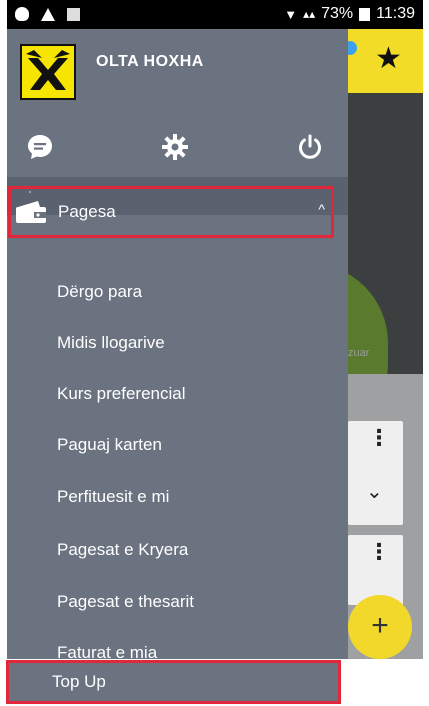 The height and width of the screenshot is (706, 429). Describe the element at coordinates (175, 147) in the screenshot. I see `gear-icon` at that location.